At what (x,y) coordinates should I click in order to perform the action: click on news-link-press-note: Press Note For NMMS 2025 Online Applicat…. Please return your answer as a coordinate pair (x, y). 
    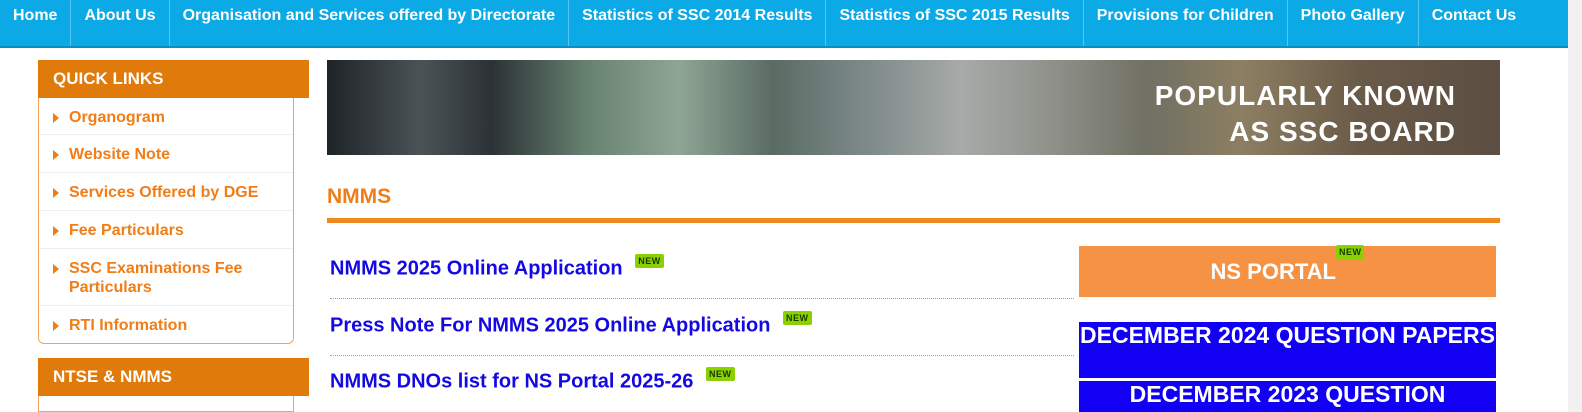
    Looking at the image, I should click on (702, 333).